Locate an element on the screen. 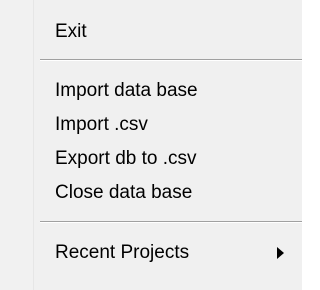 The image size is (320, 290). menu-item-recent-projects-label: Recent Projects is located at coordinates (122, 252).